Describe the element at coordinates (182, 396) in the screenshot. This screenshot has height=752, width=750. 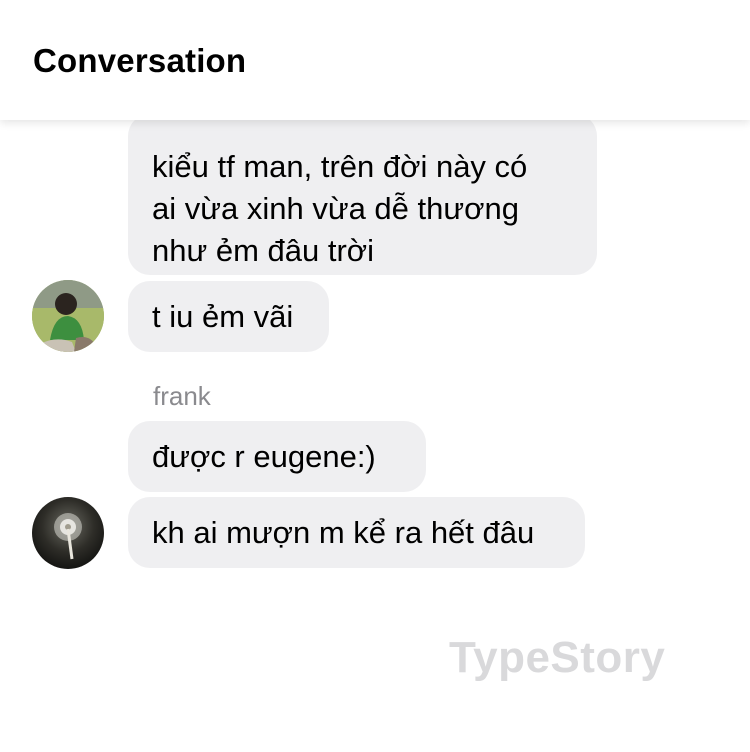
I see `sender-name: frank` at that location.